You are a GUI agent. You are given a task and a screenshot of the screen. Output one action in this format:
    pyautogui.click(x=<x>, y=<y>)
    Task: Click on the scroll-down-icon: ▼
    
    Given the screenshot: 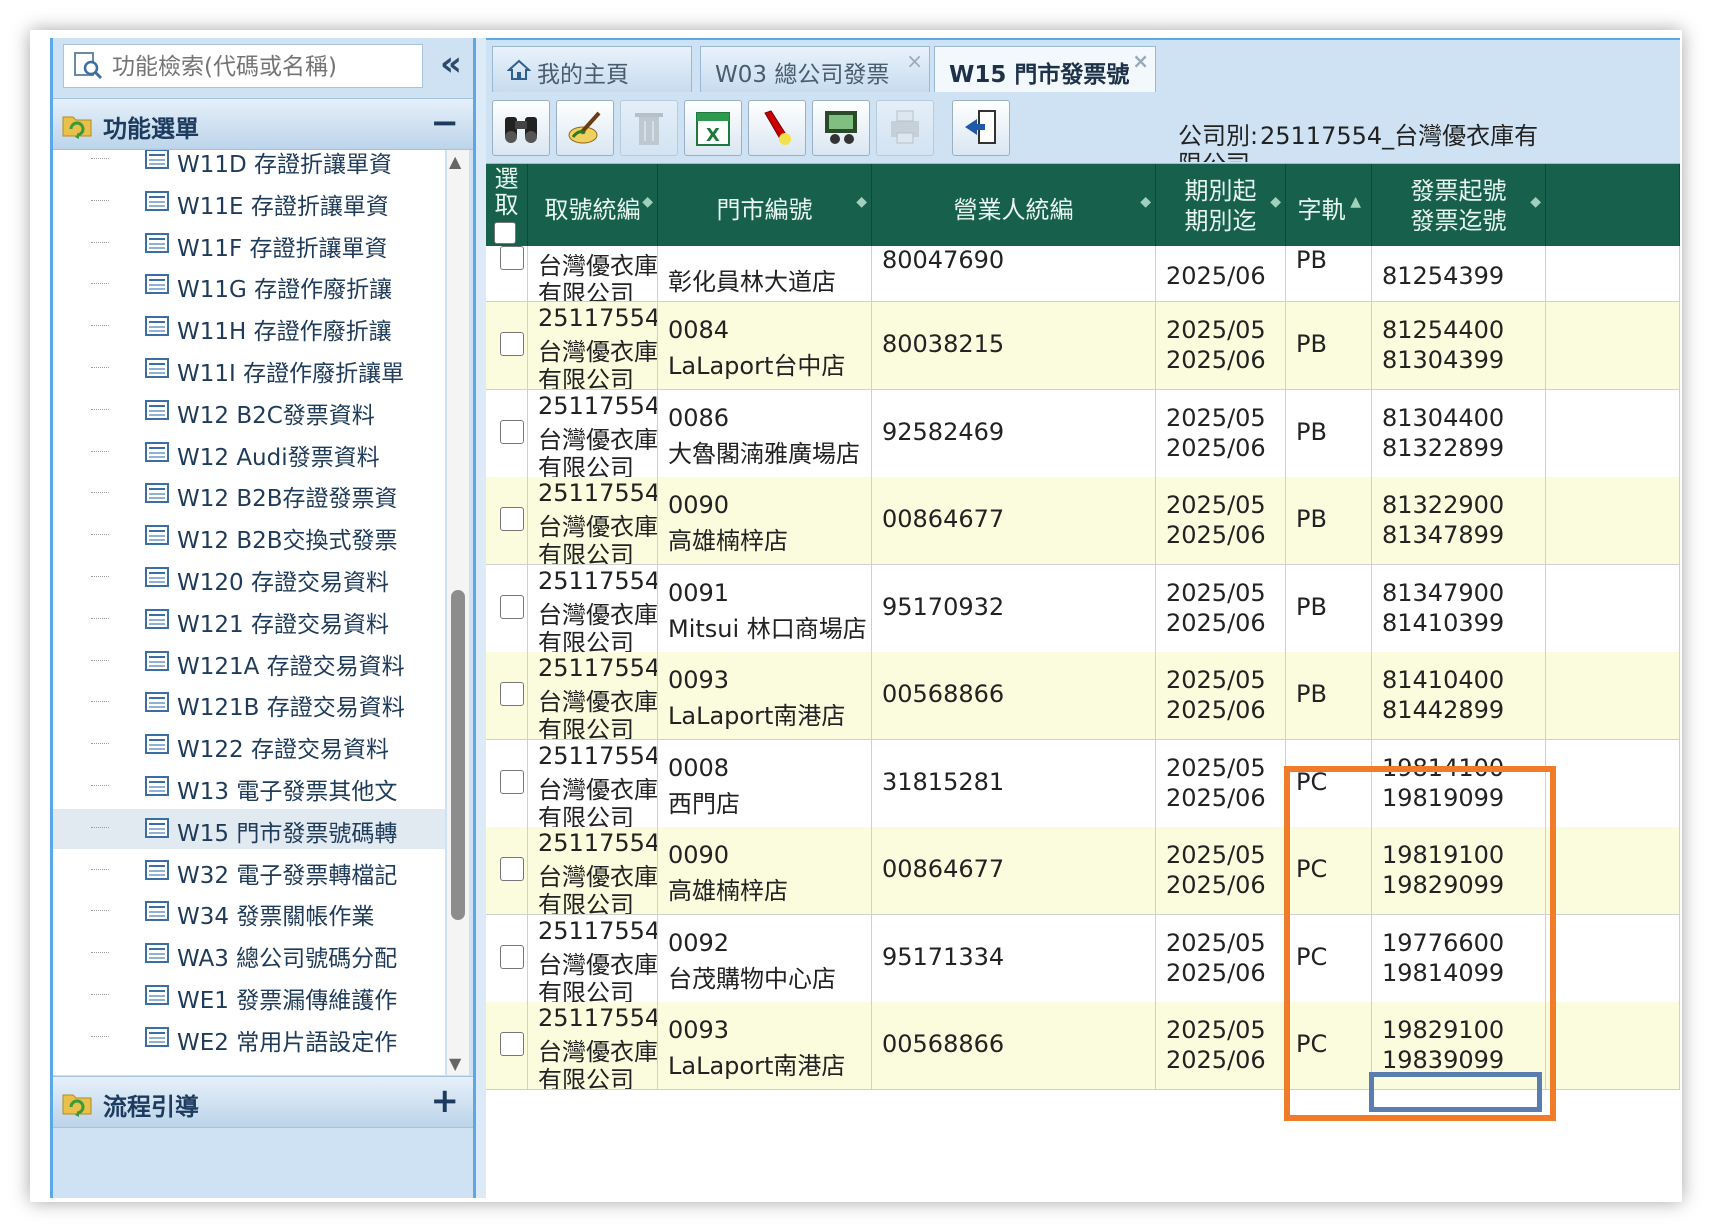 What is the action you would take?
    pyautogui.click(x=455, y=1063)
    